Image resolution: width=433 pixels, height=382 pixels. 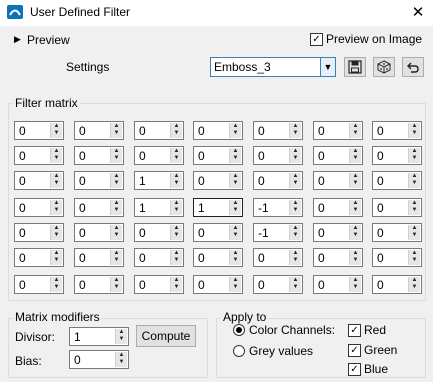 I want to click on color-channels-radio, so click(x=239, y=330).